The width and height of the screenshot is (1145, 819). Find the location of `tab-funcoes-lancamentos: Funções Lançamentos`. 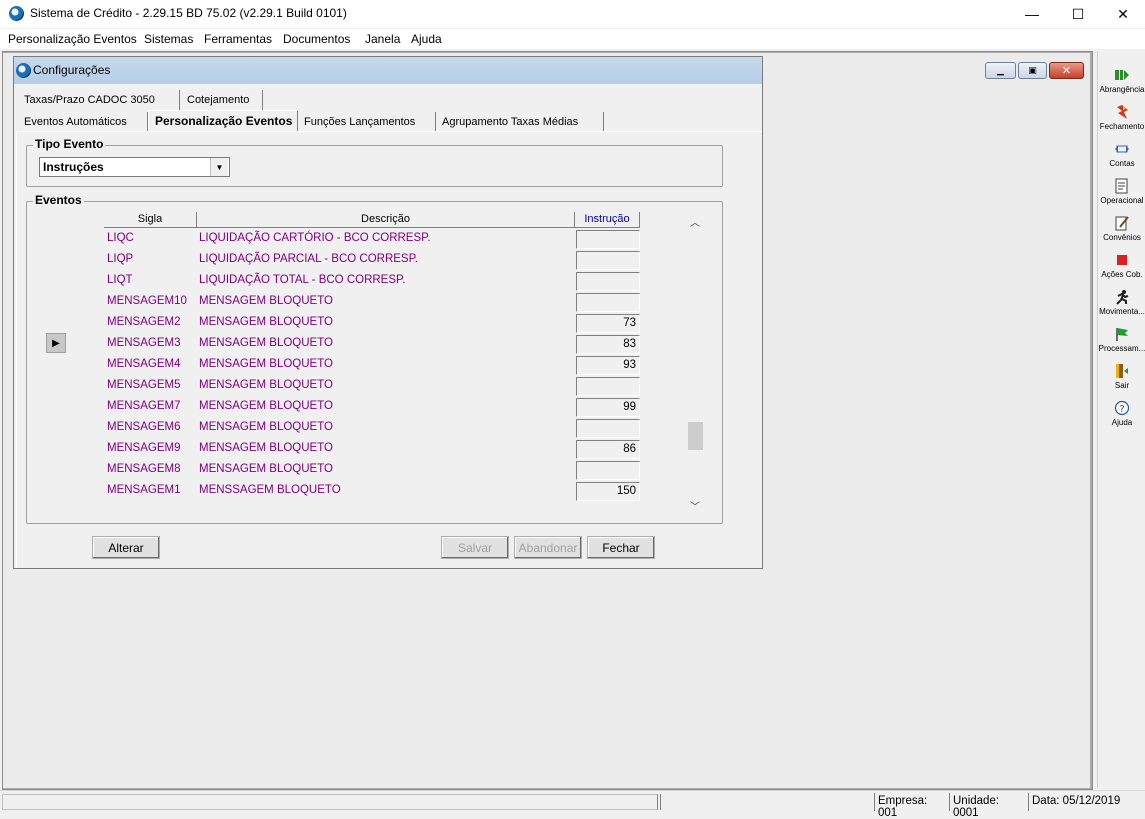

tab-funcoes-lancamentos: Funções Lançamentos is located at coordinates (367, 122).